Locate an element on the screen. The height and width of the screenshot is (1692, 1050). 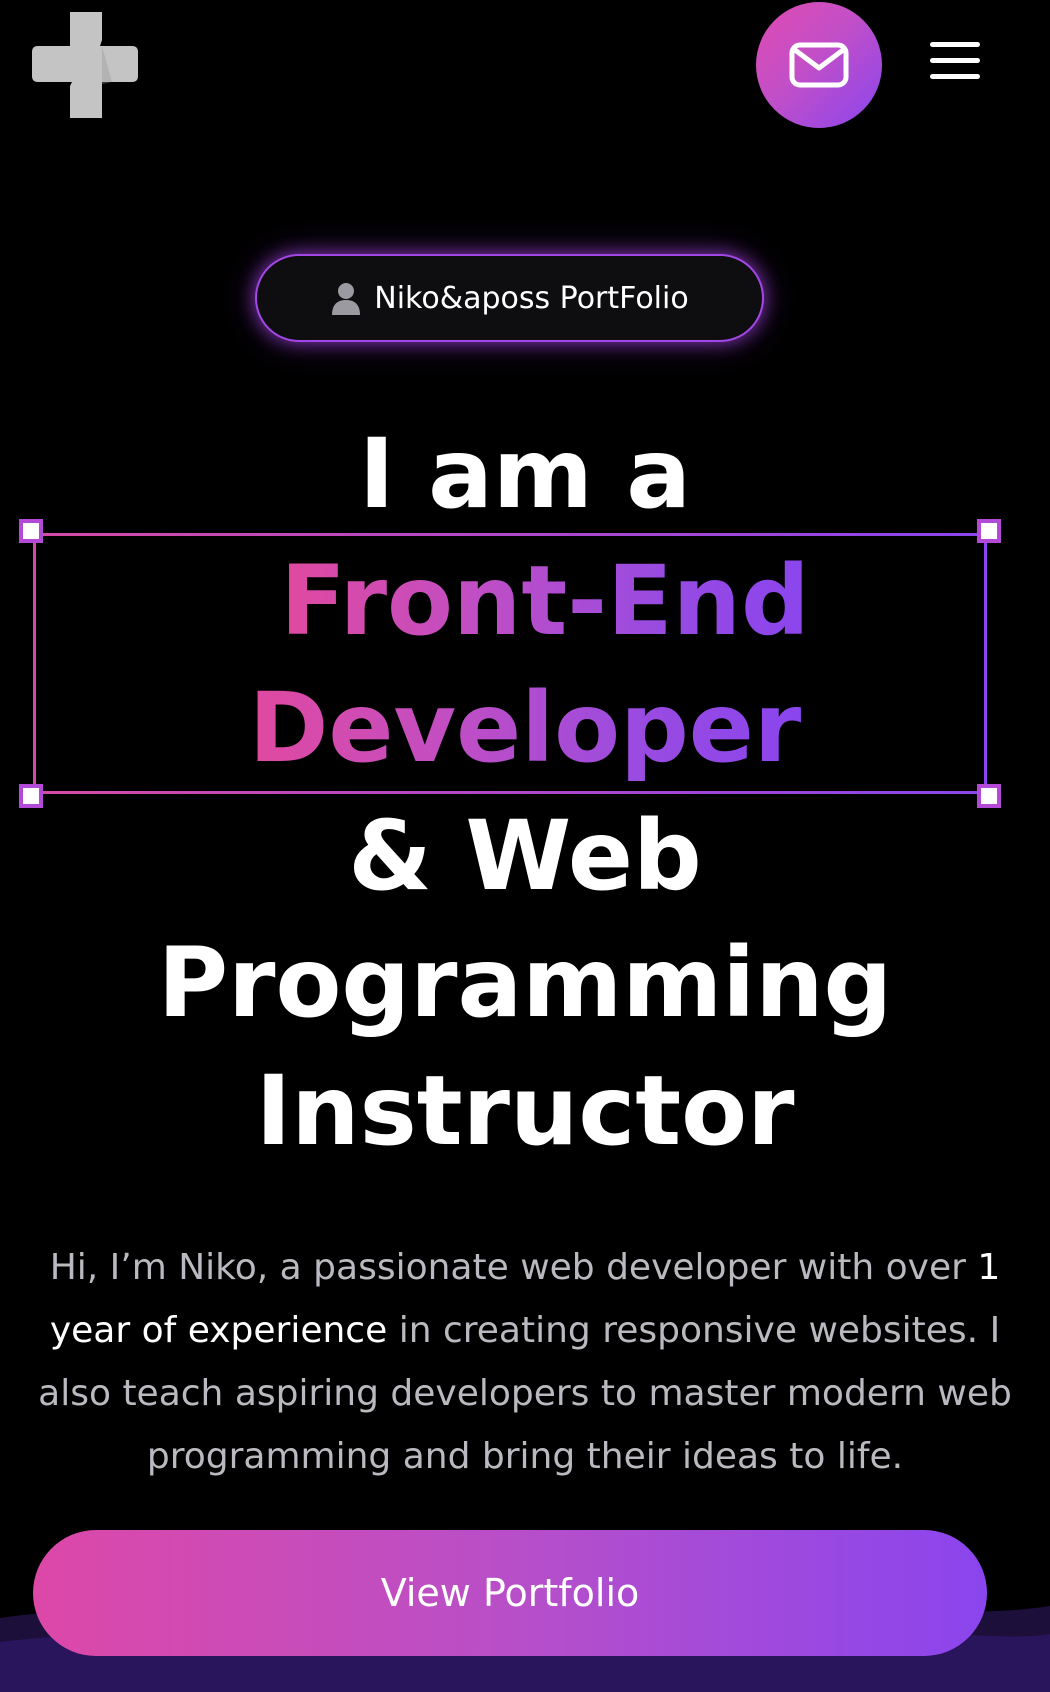
mail-button is located at coordinates (819, 65).